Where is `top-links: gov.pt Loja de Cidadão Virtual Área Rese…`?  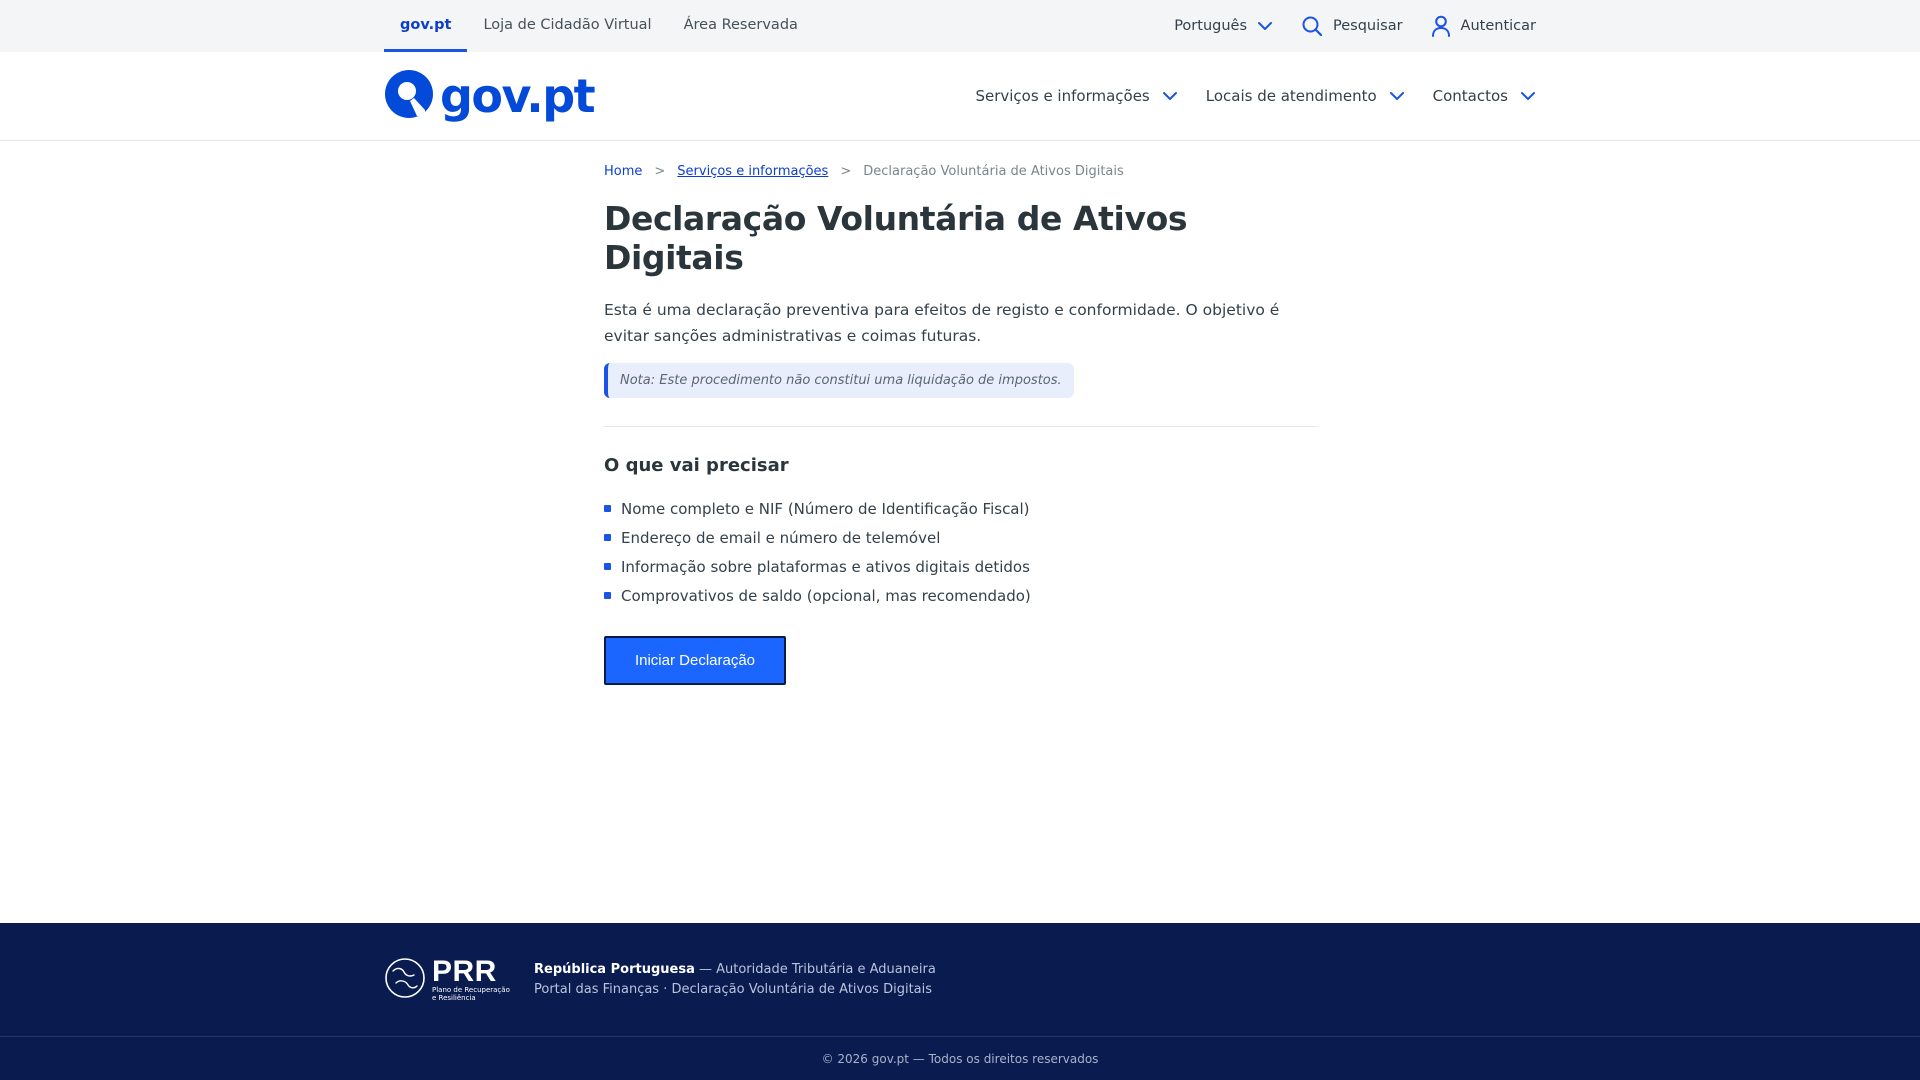
top-links: gov.pt Loja de Cidadão Virtual Área Rese… is located at coordinates (599, 26).